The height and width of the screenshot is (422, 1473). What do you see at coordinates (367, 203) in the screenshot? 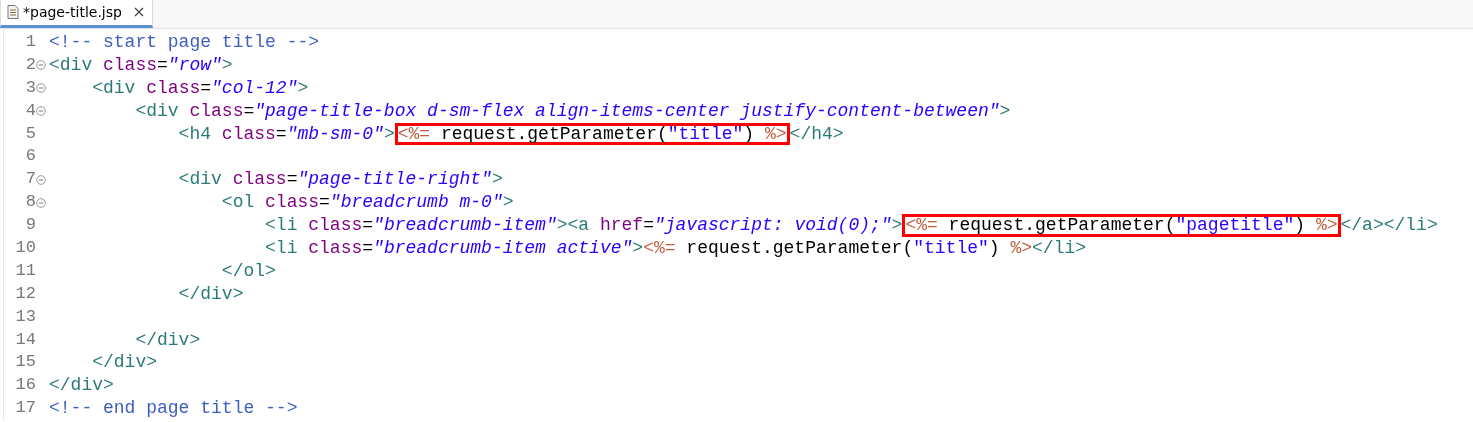
I see `code-line: <ol class="breadcrumb m-0">` at bounding box center [367, 203].